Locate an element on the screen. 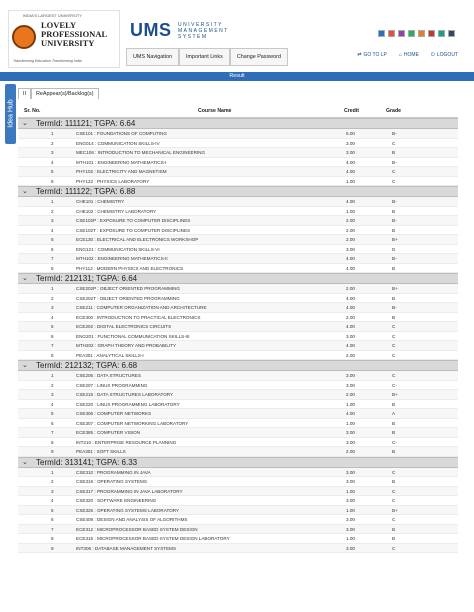  table-row: 2 ENG014 : COMMUNICATION SKILLS-IV 3.00 C is located at coordinates (238, 143).